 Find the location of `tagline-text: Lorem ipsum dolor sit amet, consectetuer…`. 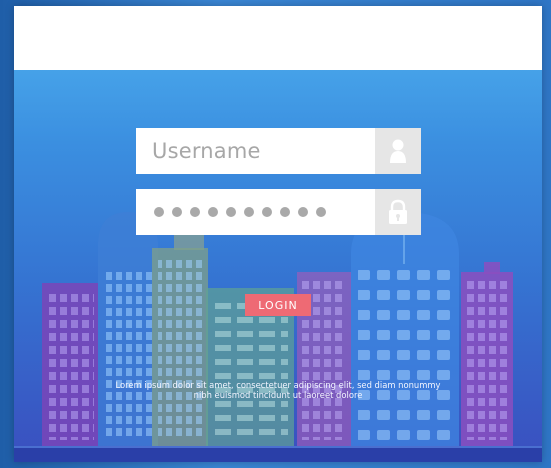

tagline-text: Lorem ipsum dolor sit amet, consectetuer… is located at coordinates (278, 390).